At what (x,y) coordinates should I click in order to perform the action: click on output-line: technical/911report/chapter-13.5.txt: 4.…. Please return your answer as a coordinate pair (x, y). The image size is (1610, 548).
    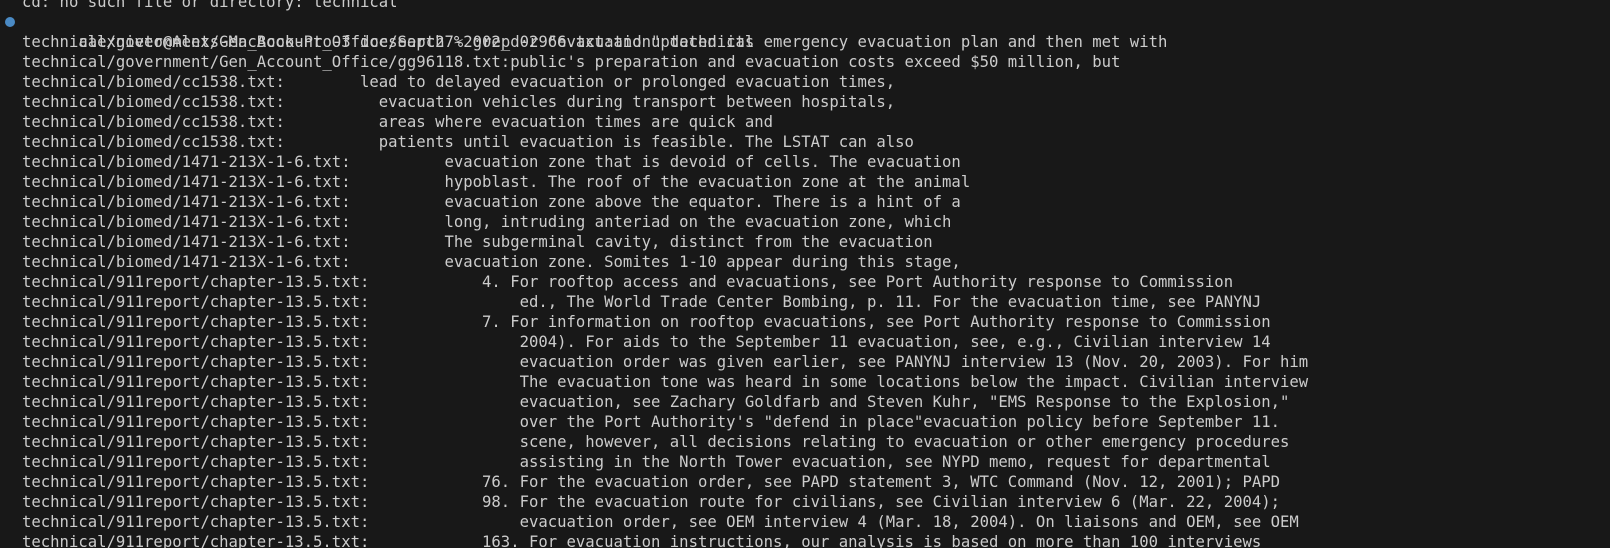
    Looking at the image, I should click on (628, 282).